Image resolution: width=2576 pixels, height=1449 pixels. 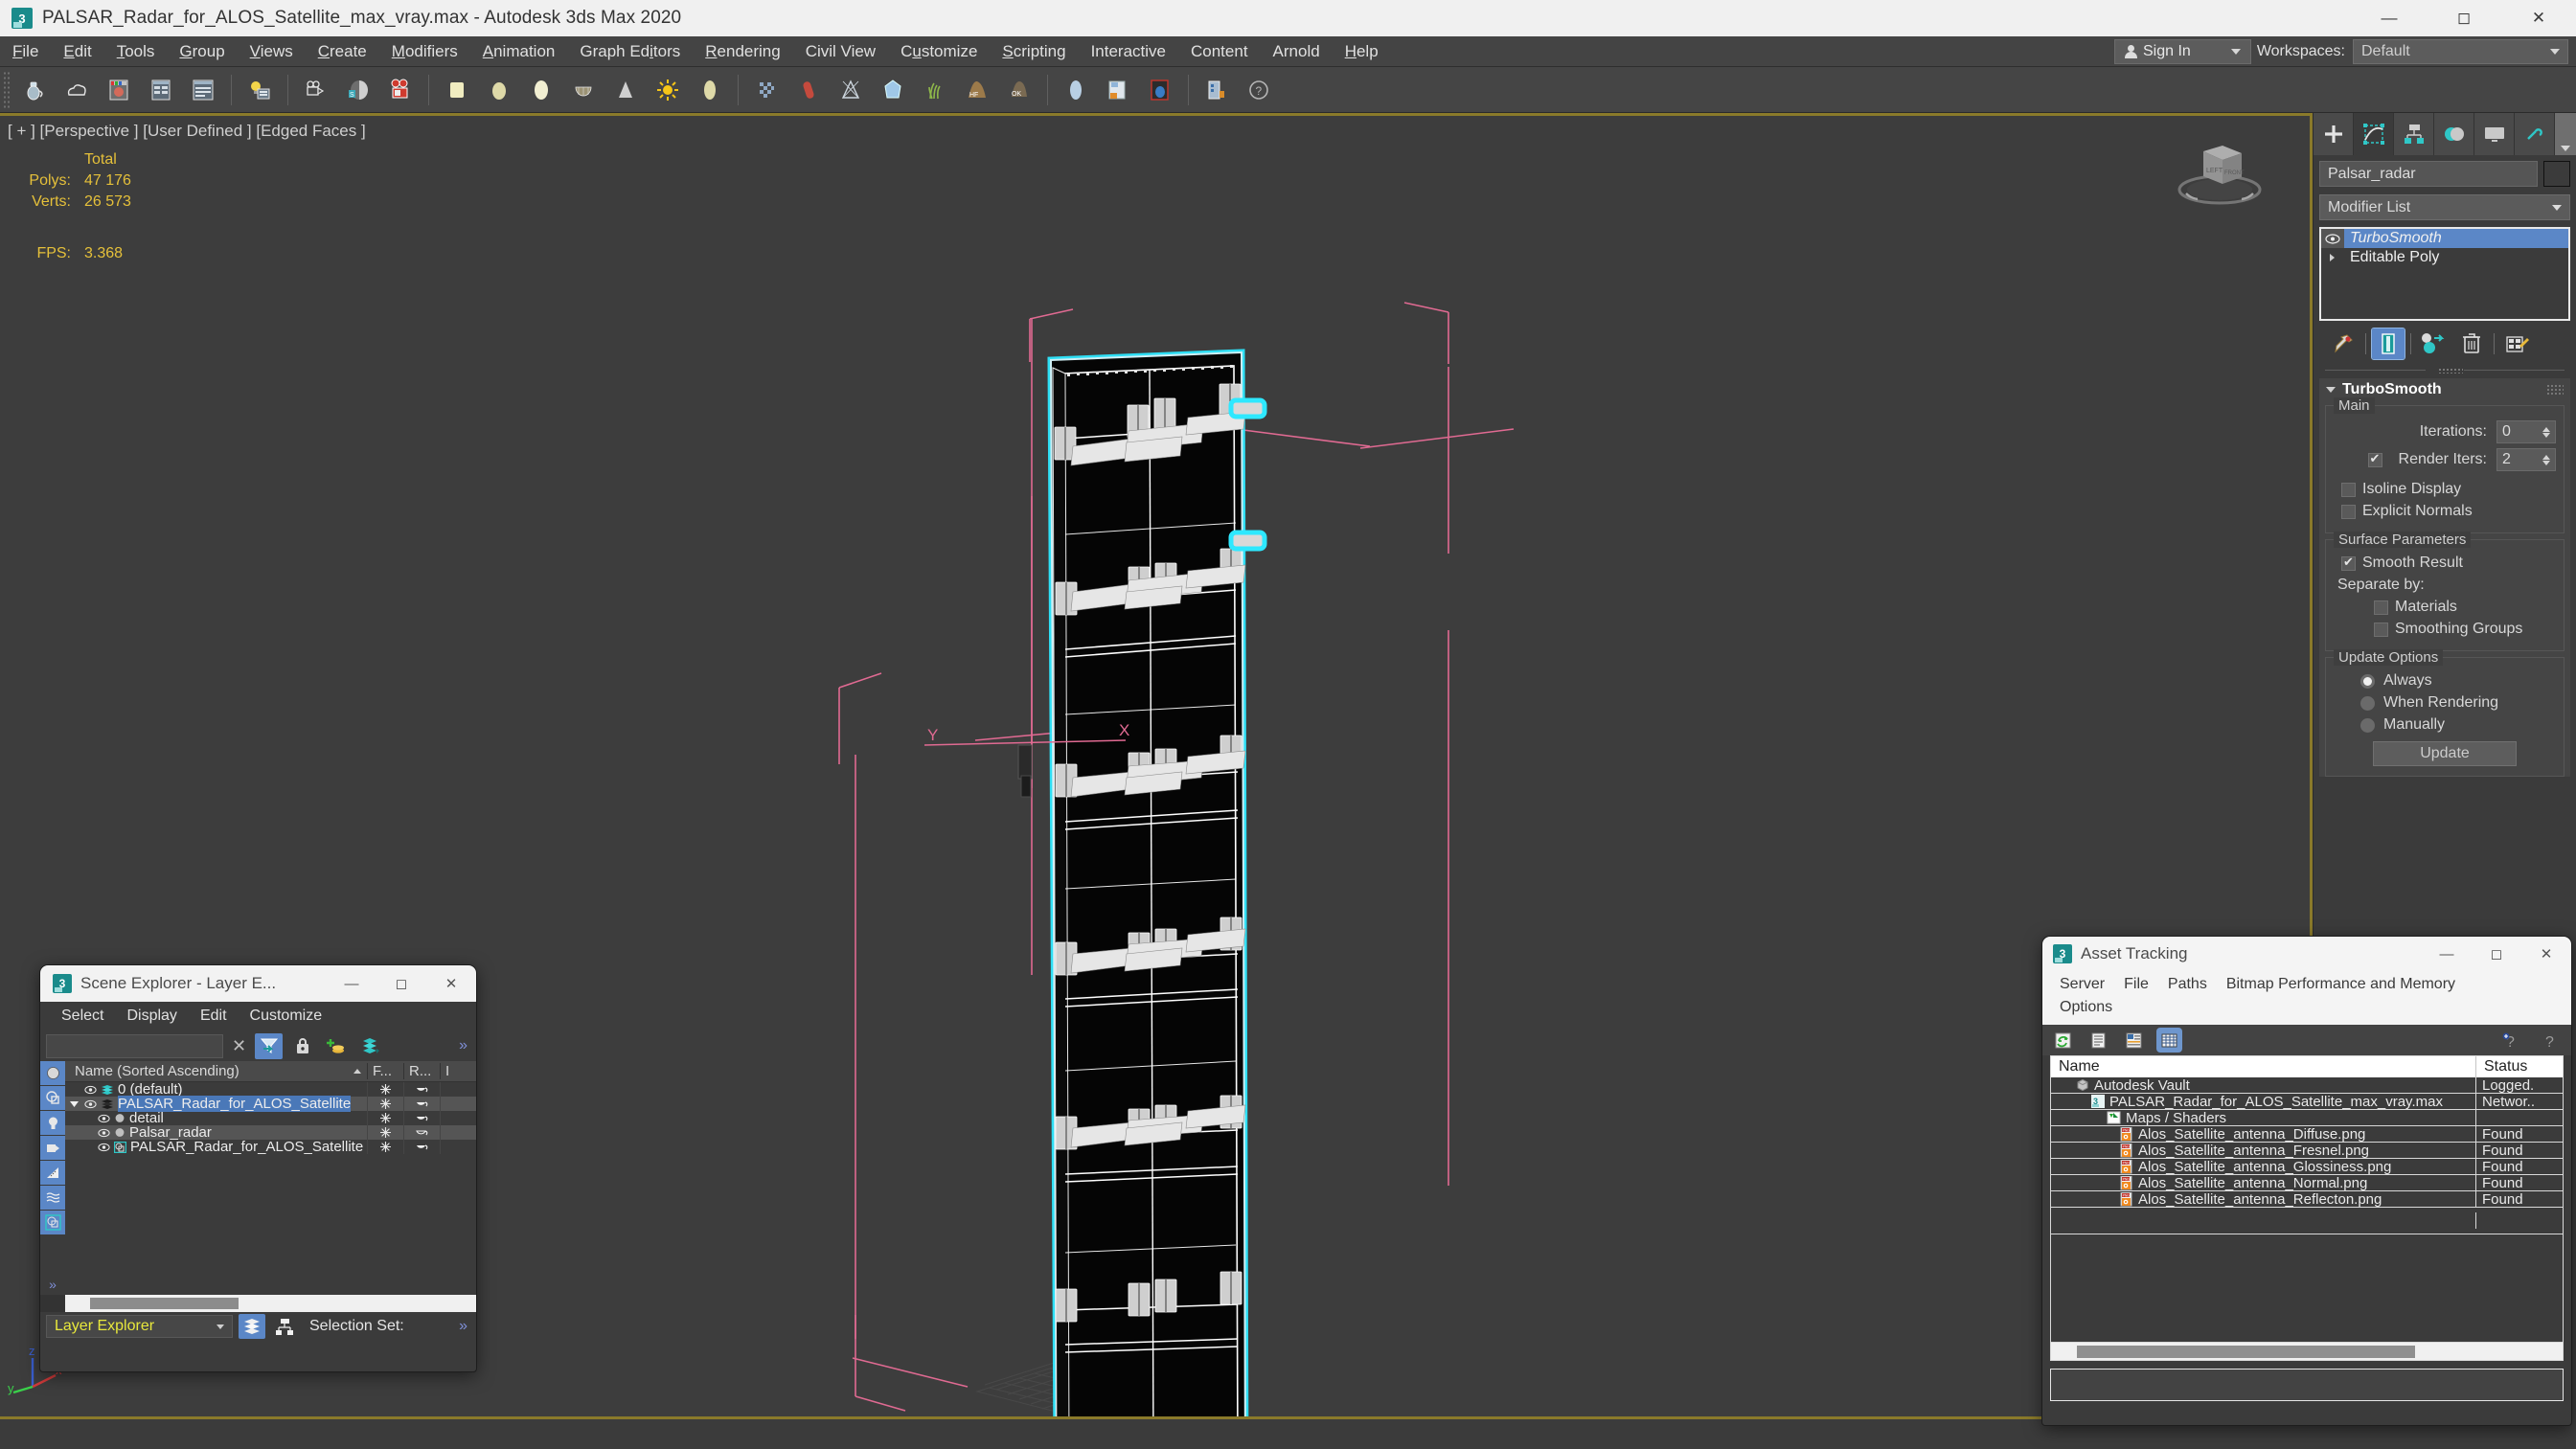 I want to click on table-row, so click(x=2307, y=1221).